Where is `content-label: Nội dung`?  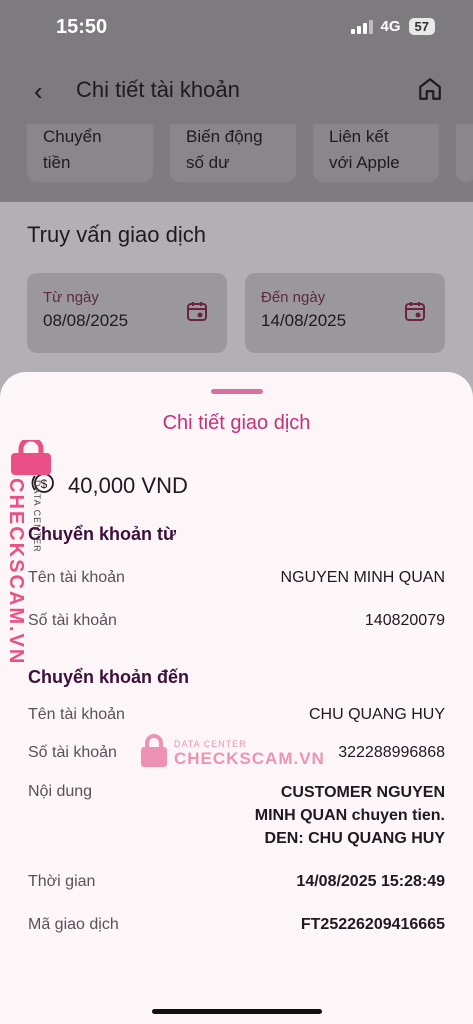
content-label: Nội dung is located at coordinates (60, 791).